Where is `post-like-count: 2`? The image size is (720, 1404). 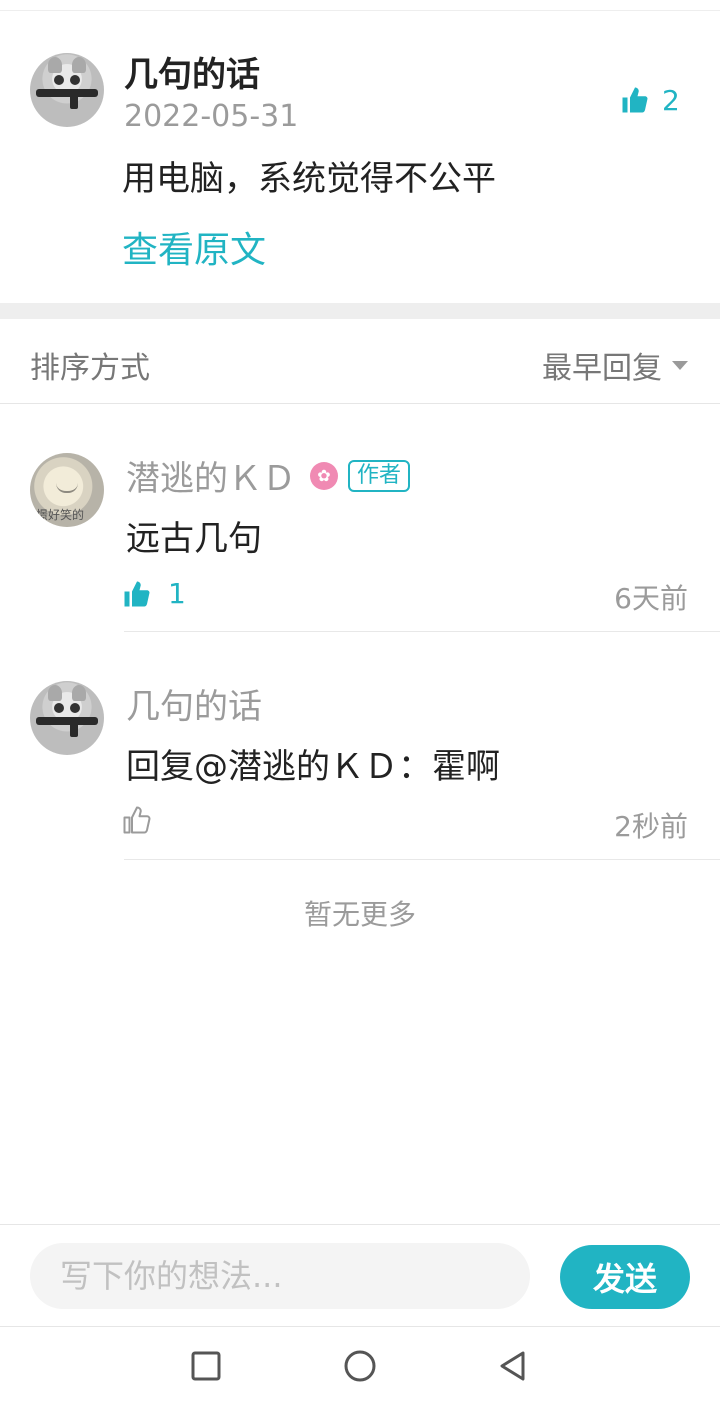
post-like-count: 2 is located at coordinates (671, 100).